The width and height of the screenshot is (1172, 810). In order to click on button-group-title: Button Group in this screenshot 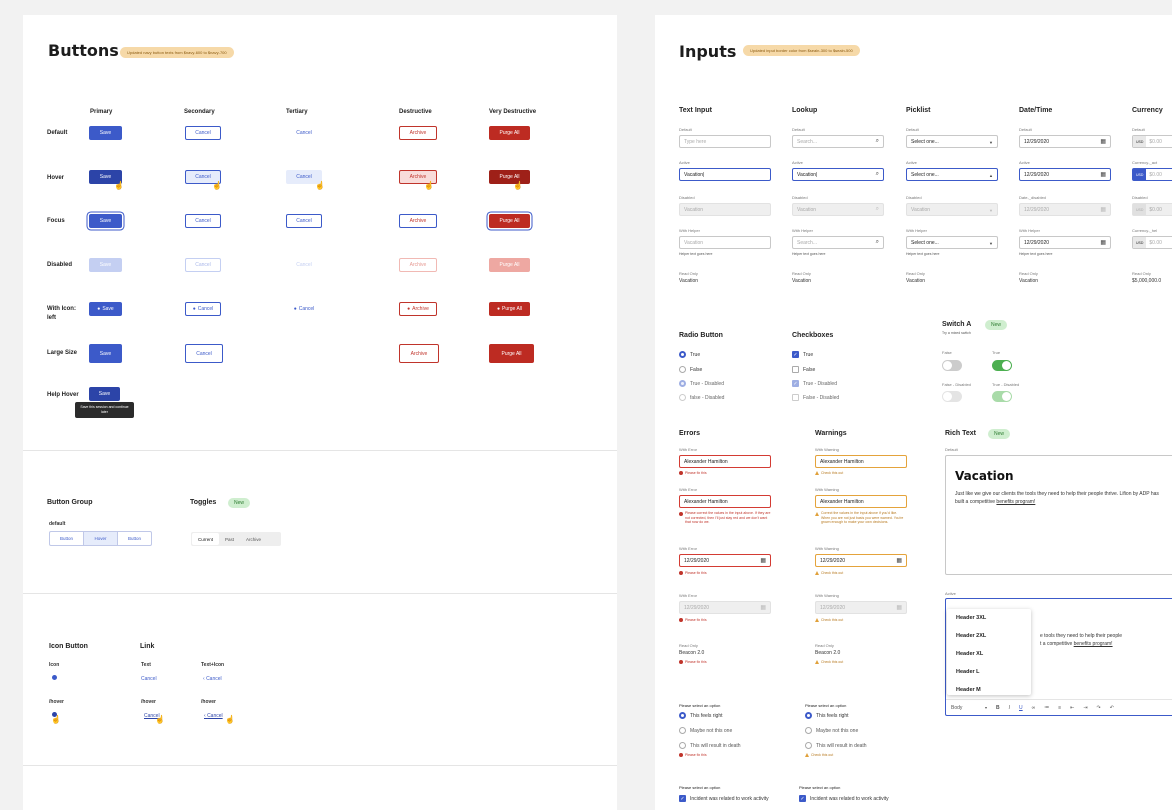, I will do `click(70, 502)`.